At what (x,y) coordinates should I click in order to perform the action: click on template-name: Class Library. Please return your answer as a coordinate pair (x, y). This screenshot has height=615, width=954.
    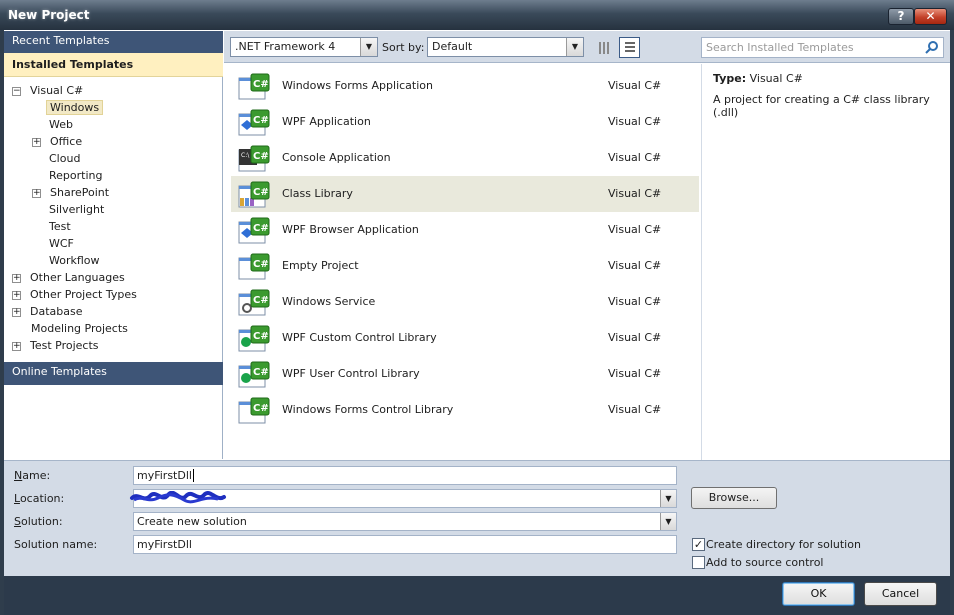
    Looking at the image, I should click on (317, 193).